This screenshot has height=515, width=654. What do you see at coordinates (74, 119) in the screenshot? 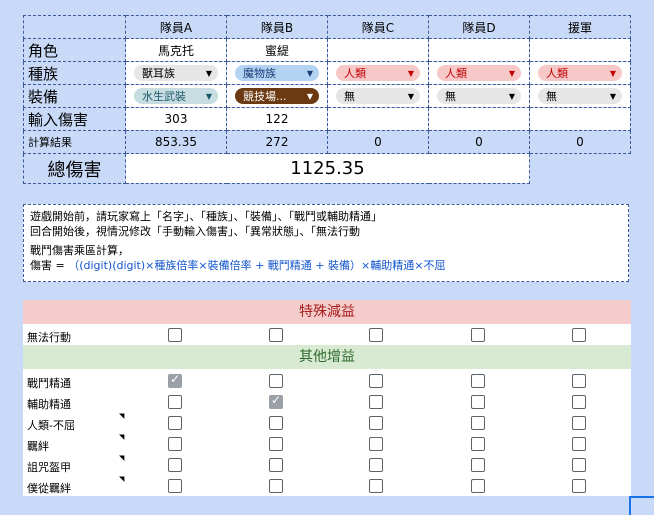
I see `row-label-input-damage: 輸入傷害` at bounding box center [74, 119].